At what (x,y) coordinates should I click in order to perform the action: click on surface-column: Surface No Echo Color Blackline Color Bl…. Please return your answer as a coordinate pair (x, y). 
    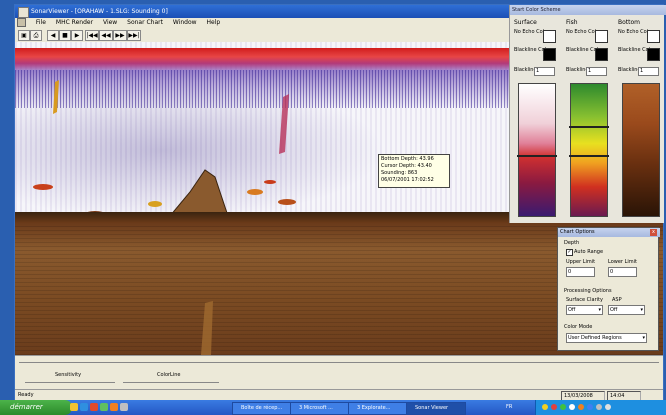
    Looking at the image, I should click on (535, 119).